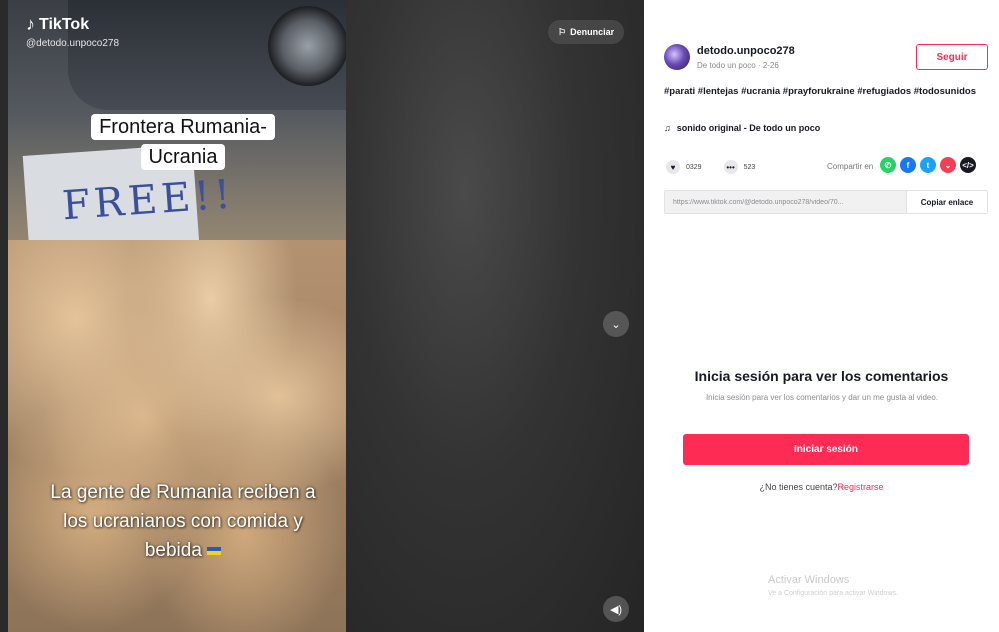 This screenshot has width=999, height=632. I want to click on volume-icon: ◀), so click(616, 609).